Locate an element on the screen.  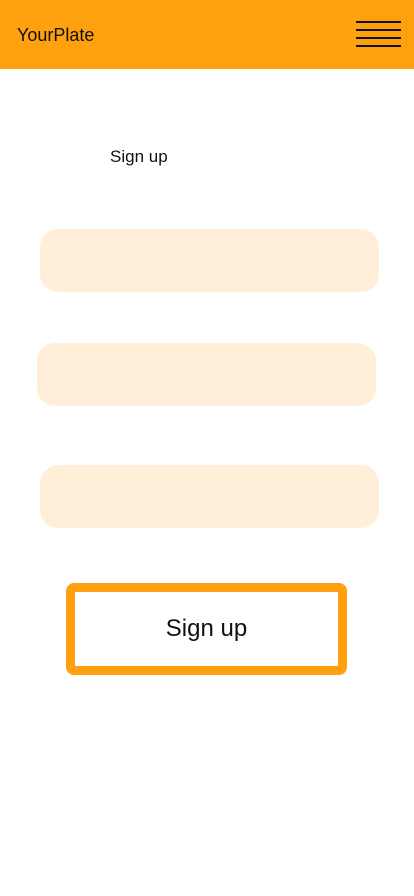
brand-name: YourPlate is located at coordinates (56, 35).